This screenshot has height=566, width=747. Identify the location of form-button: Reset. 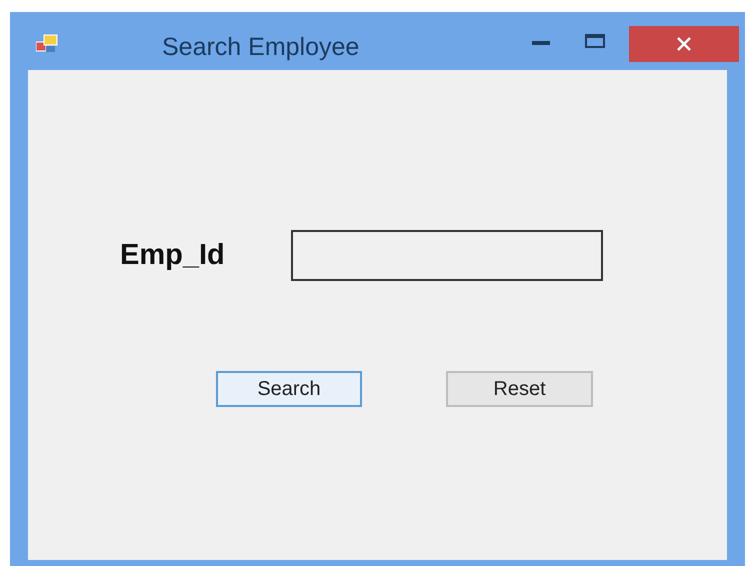
(519, 389).